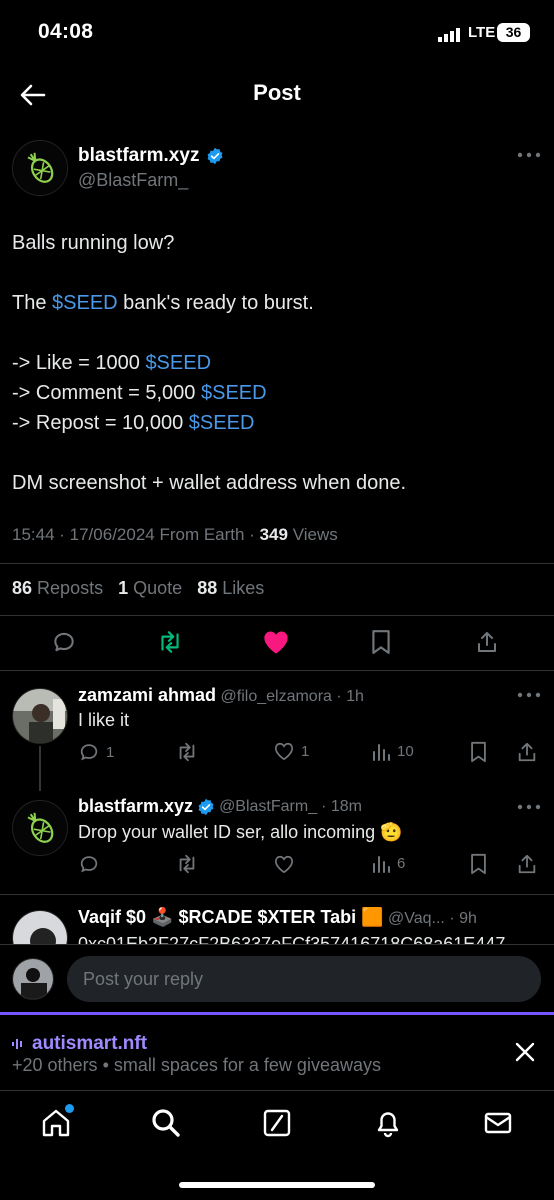 Image resolution: width=554 pixels, height=1200 pixels. What do you see at coordinates (93, 243) in the screenshot?
I see `post-line: Balls running low?` at bounding box center [93, 243].